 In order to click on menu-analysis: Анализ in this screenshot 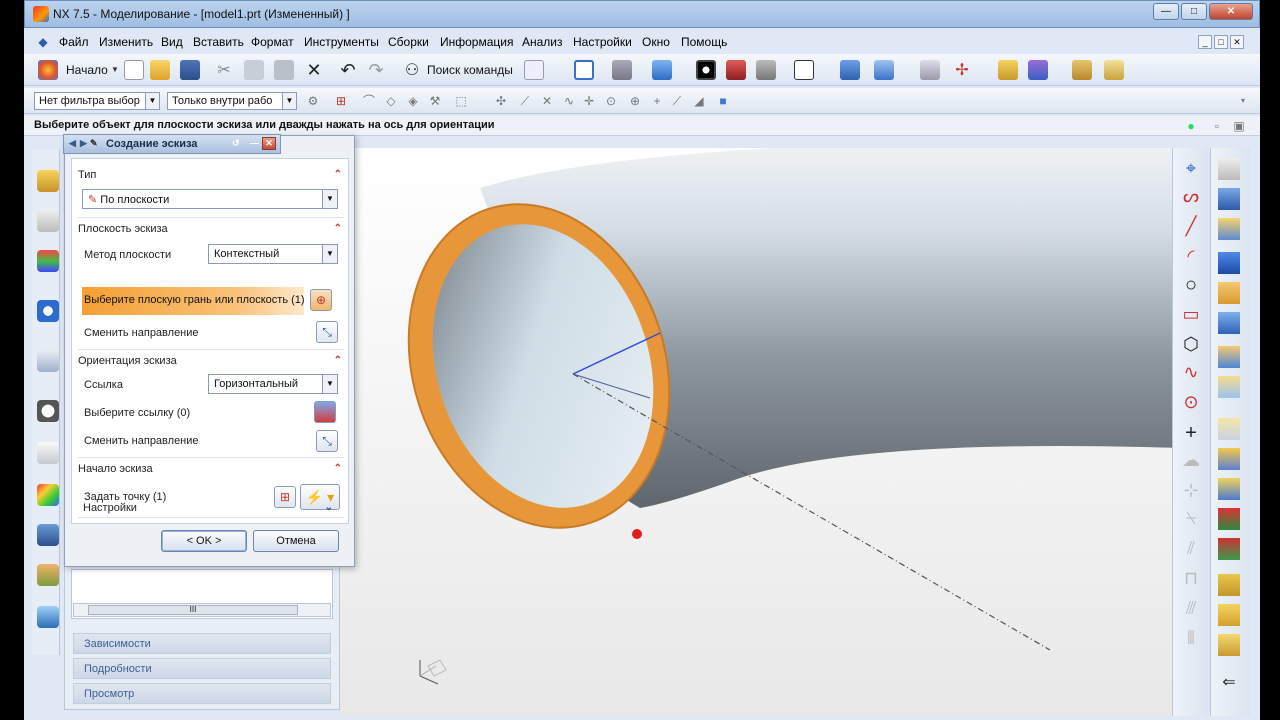, I will do `click(542, 42)`.